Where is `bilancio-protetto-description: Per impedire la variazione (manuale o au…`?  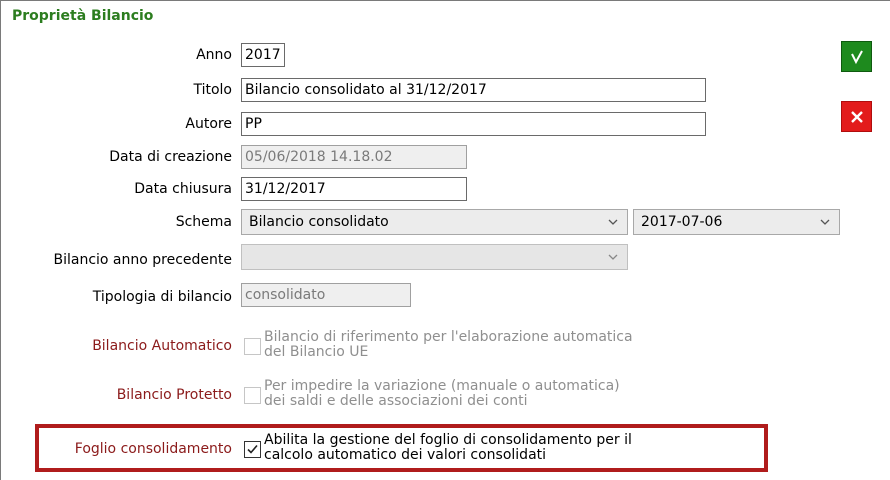
bilancio-protetto-description: Per impedire la variazione (manuale o au… is located at coordinates (442, 394).